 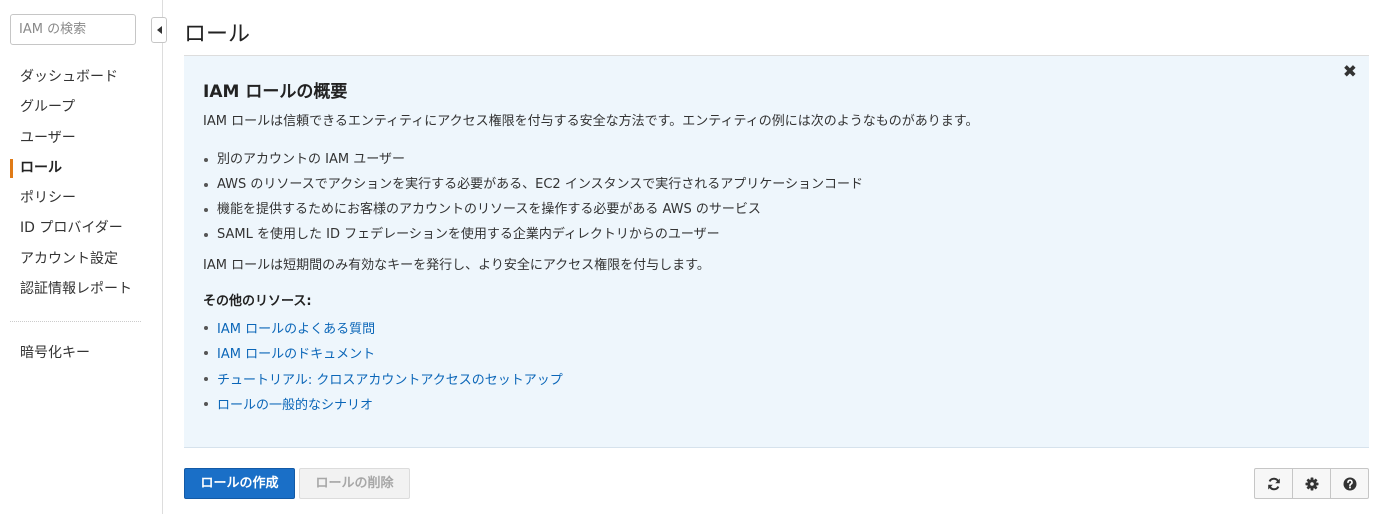 What do you see at coordinates (383, 327) in the screenshot?
I see `list-item: IAM ロールのよくある質問` at bounding box center [383, 327].